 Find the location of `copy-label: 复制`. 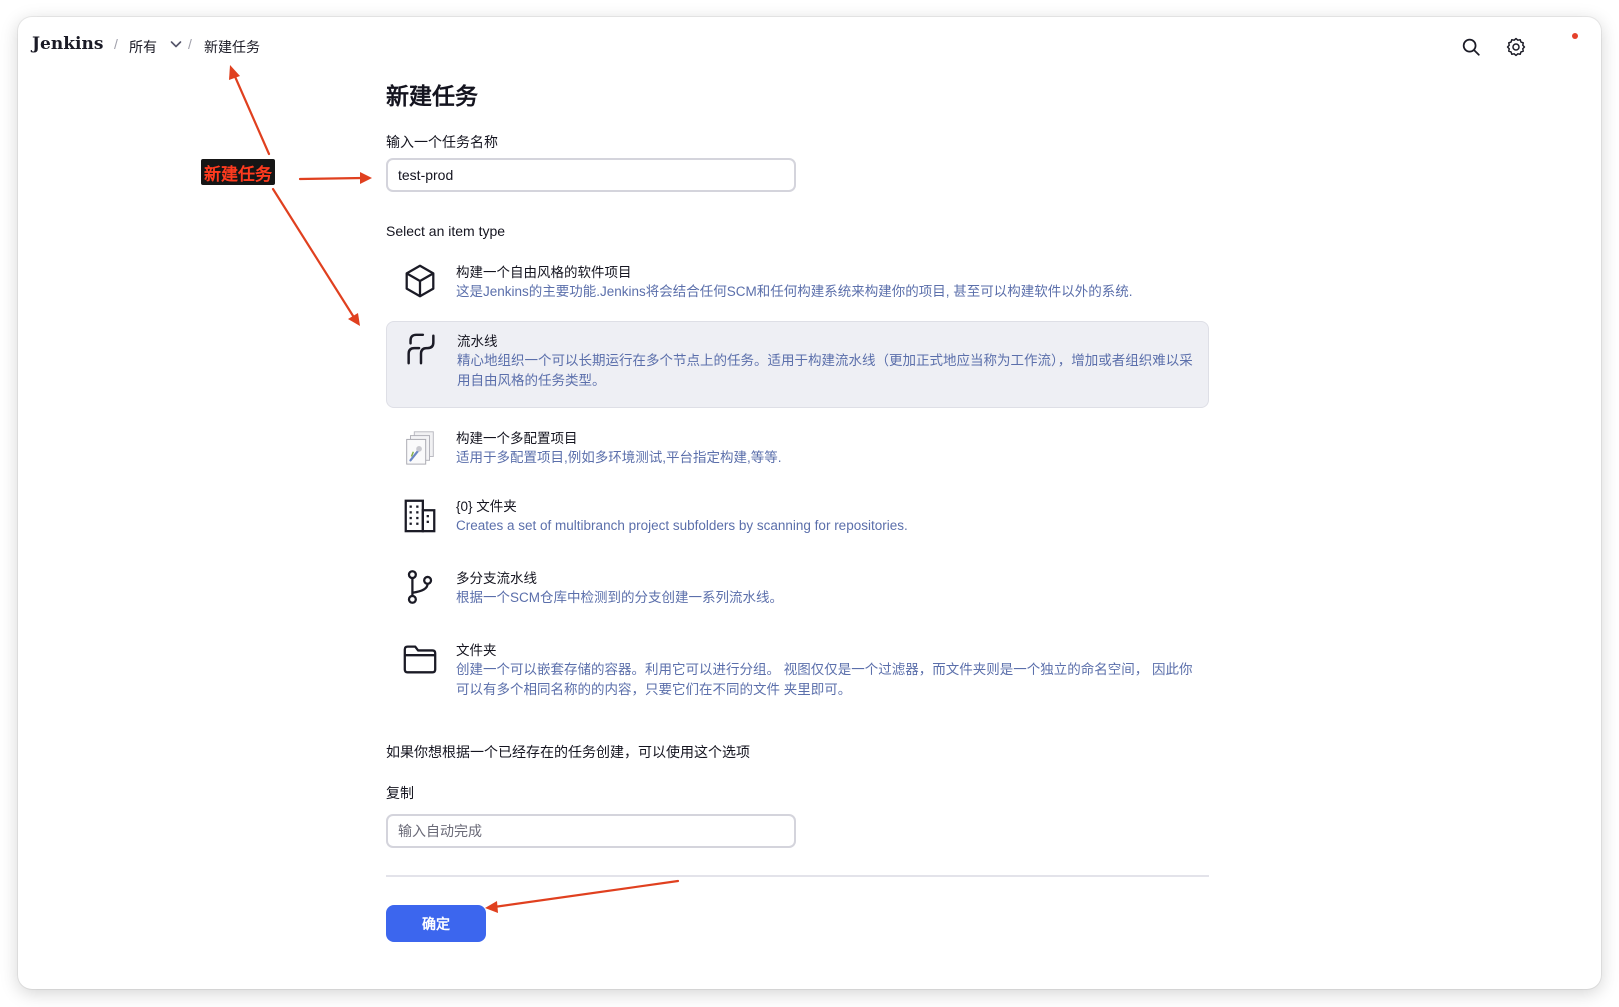

copy-label: 复制 is located at coordinates (400, 793).